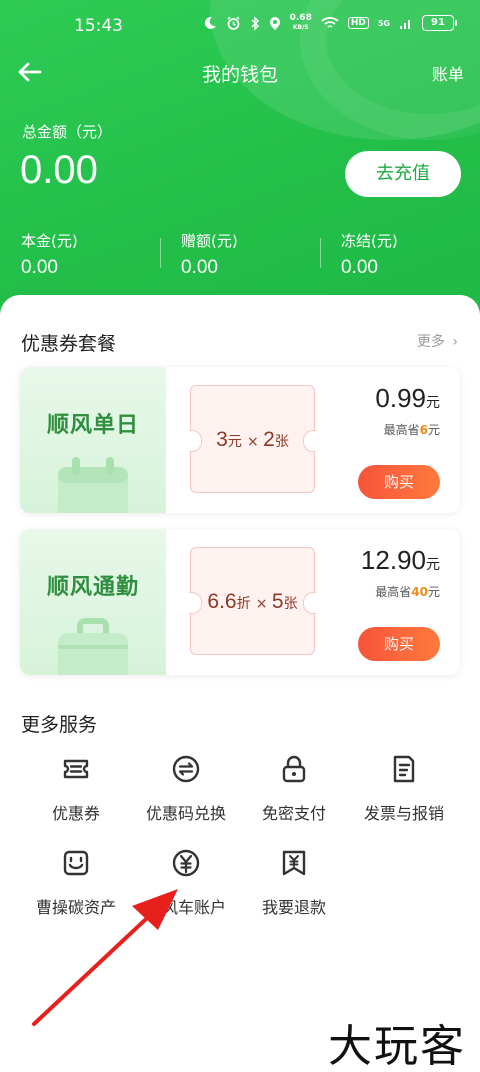  I want to click on save-amount: 6, so click(423, 430).